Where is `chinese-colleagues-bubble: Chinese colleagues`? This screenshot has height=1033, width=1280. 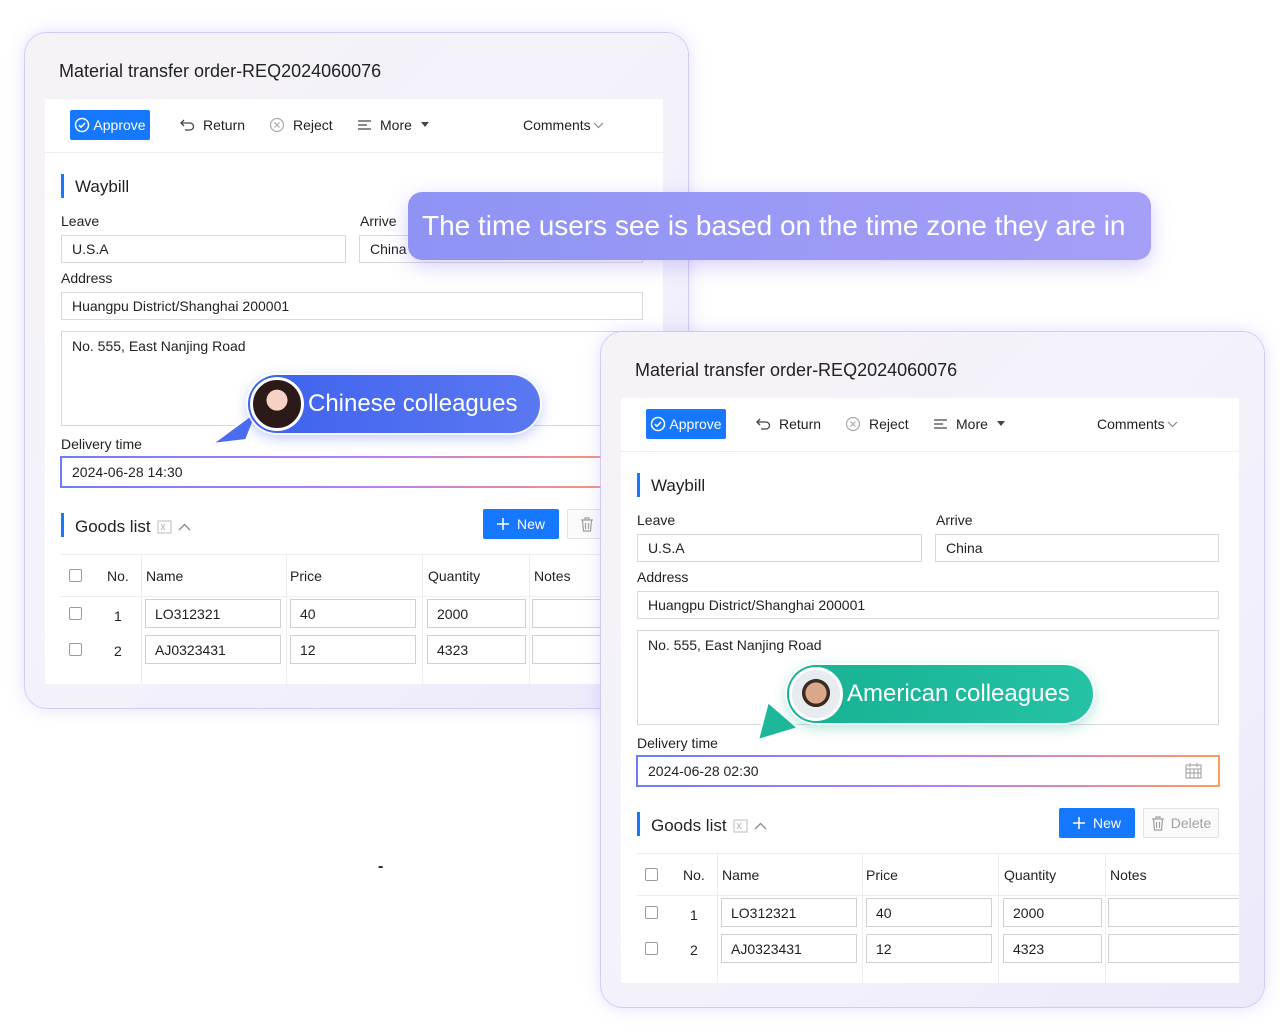
chinese-colleagues-bubble: Chinese colleagues is located at coordinates (394, 404).